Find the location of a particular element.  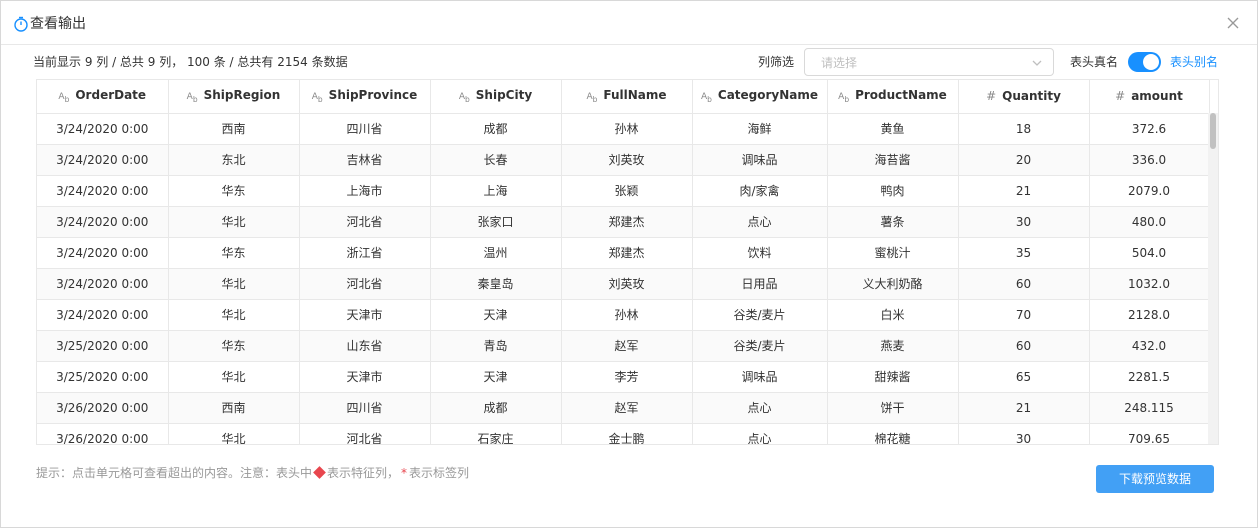

table-cell: 肉/家禽 is located at coordinates (760, 191).